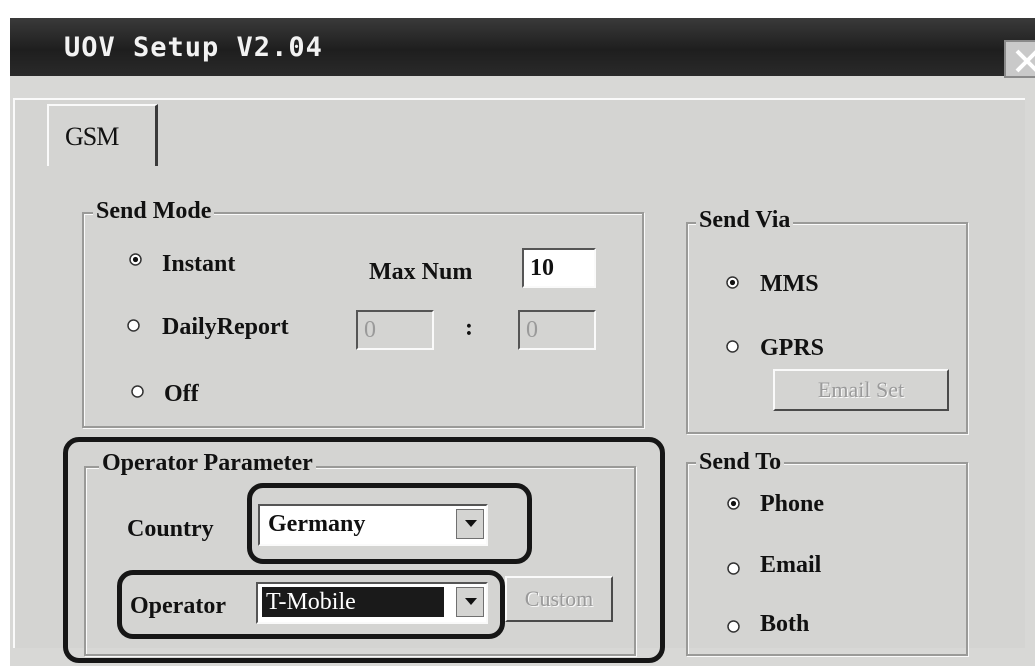 The width and height of the screenshot is (1035, 666). Describe the element at coordinates (557, 330) in the screenshot. I see `daily-minute-input: 0` at that location.